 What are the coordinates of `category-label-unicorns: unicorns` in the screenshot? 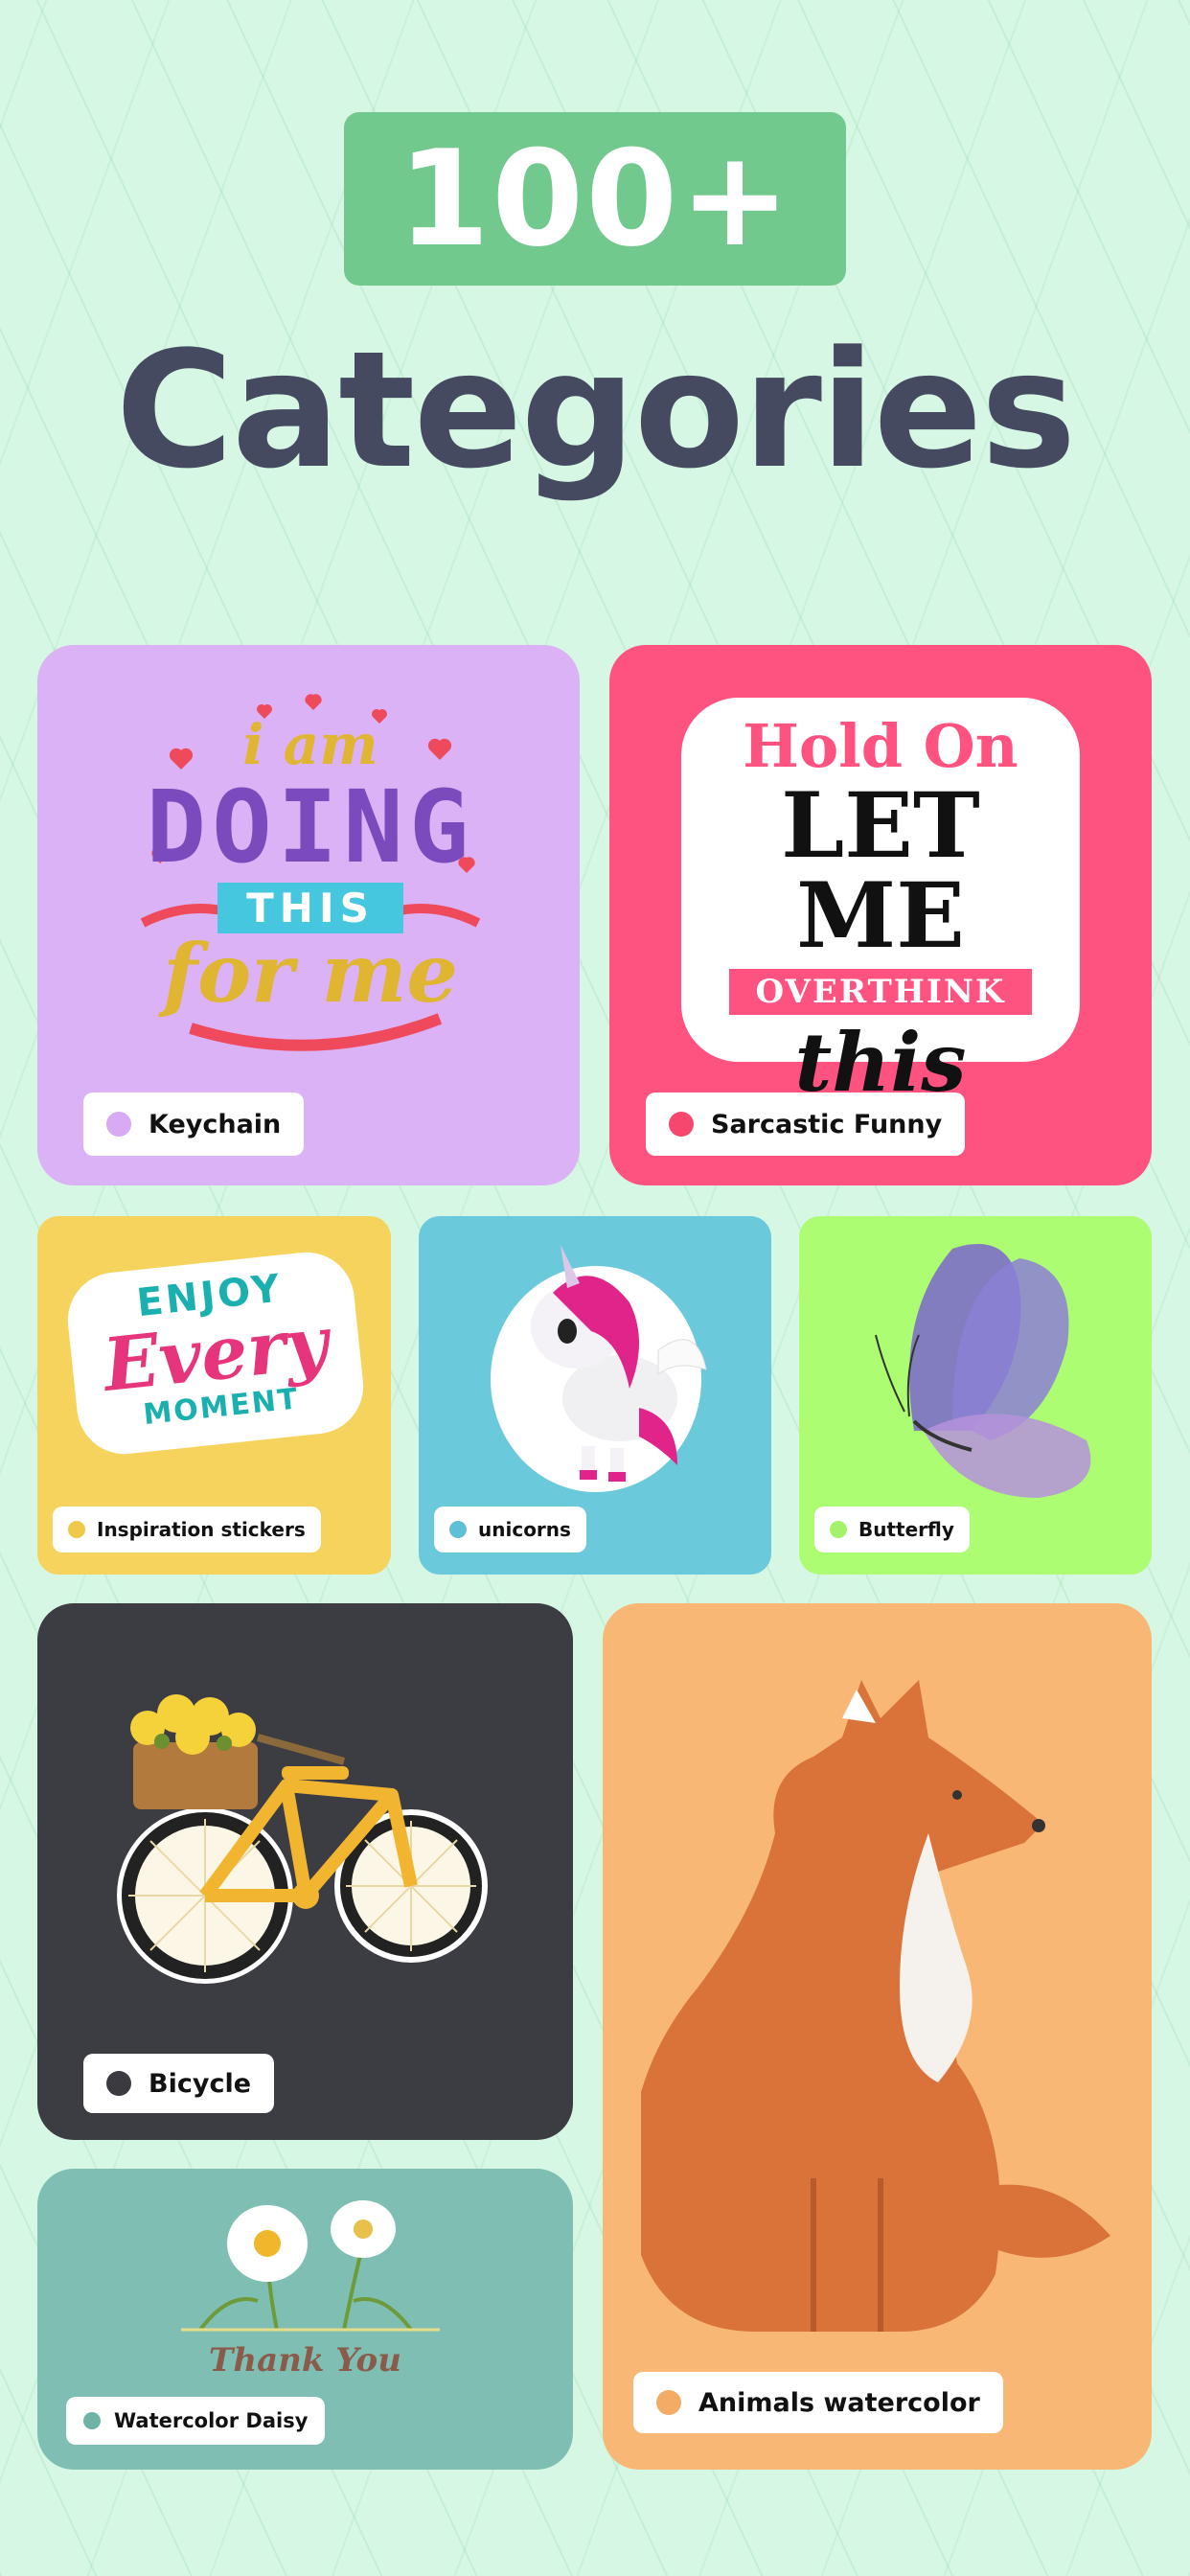 It's located at (510, 1529).